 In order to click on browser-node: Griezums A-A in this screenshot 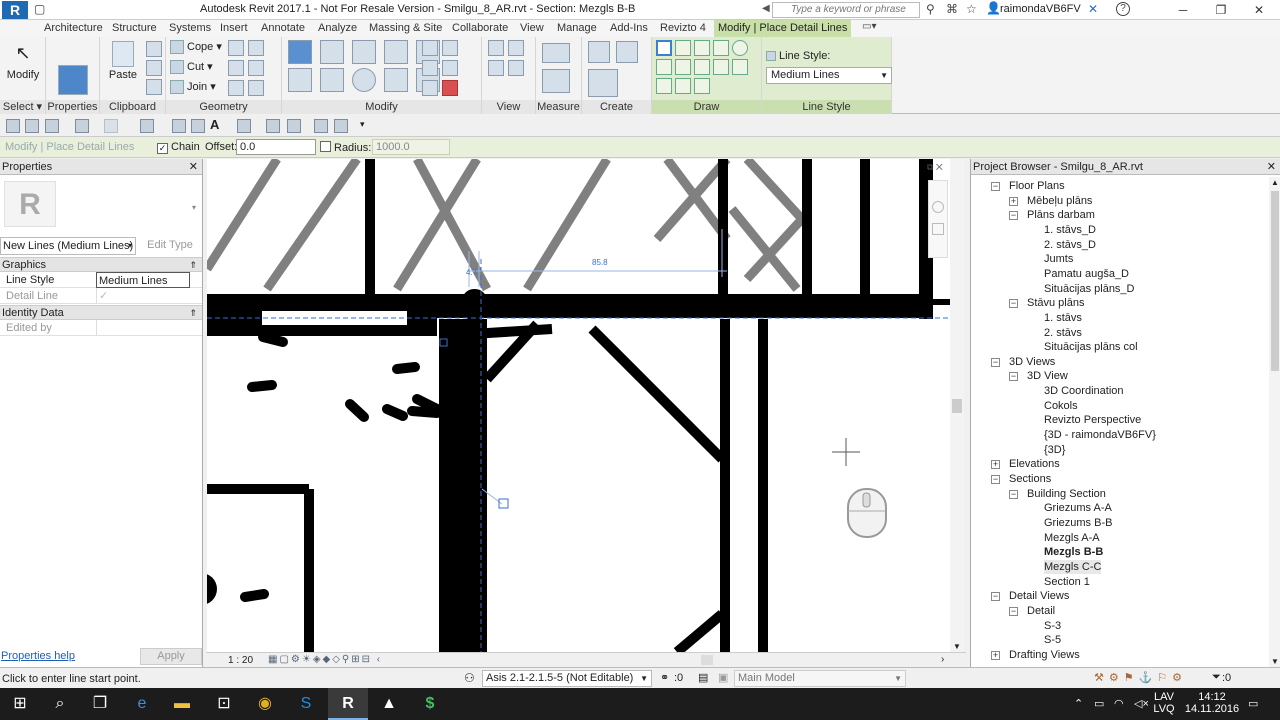, I will do `click(1078, 508)`.